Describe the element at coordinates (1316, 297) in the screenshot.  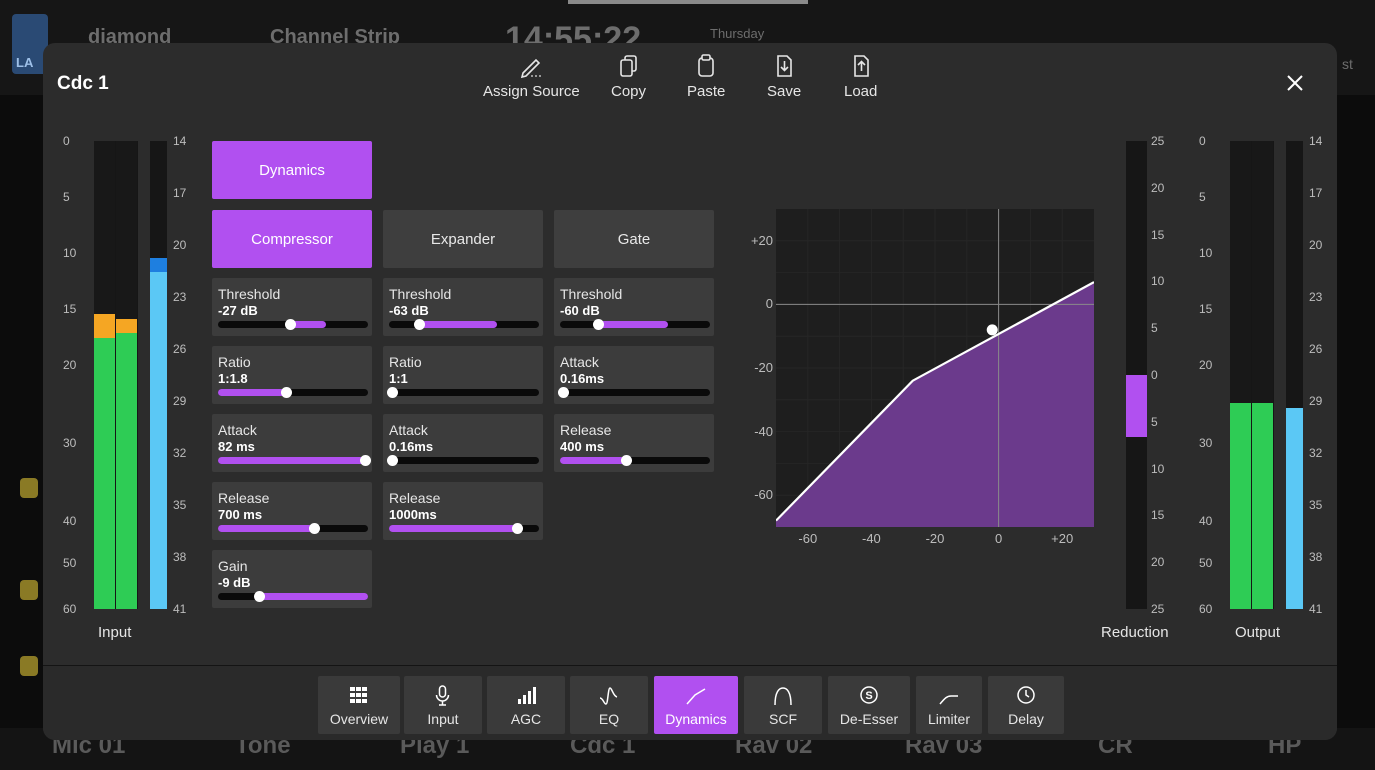
I see `scale-tick-label: 23` at that location.